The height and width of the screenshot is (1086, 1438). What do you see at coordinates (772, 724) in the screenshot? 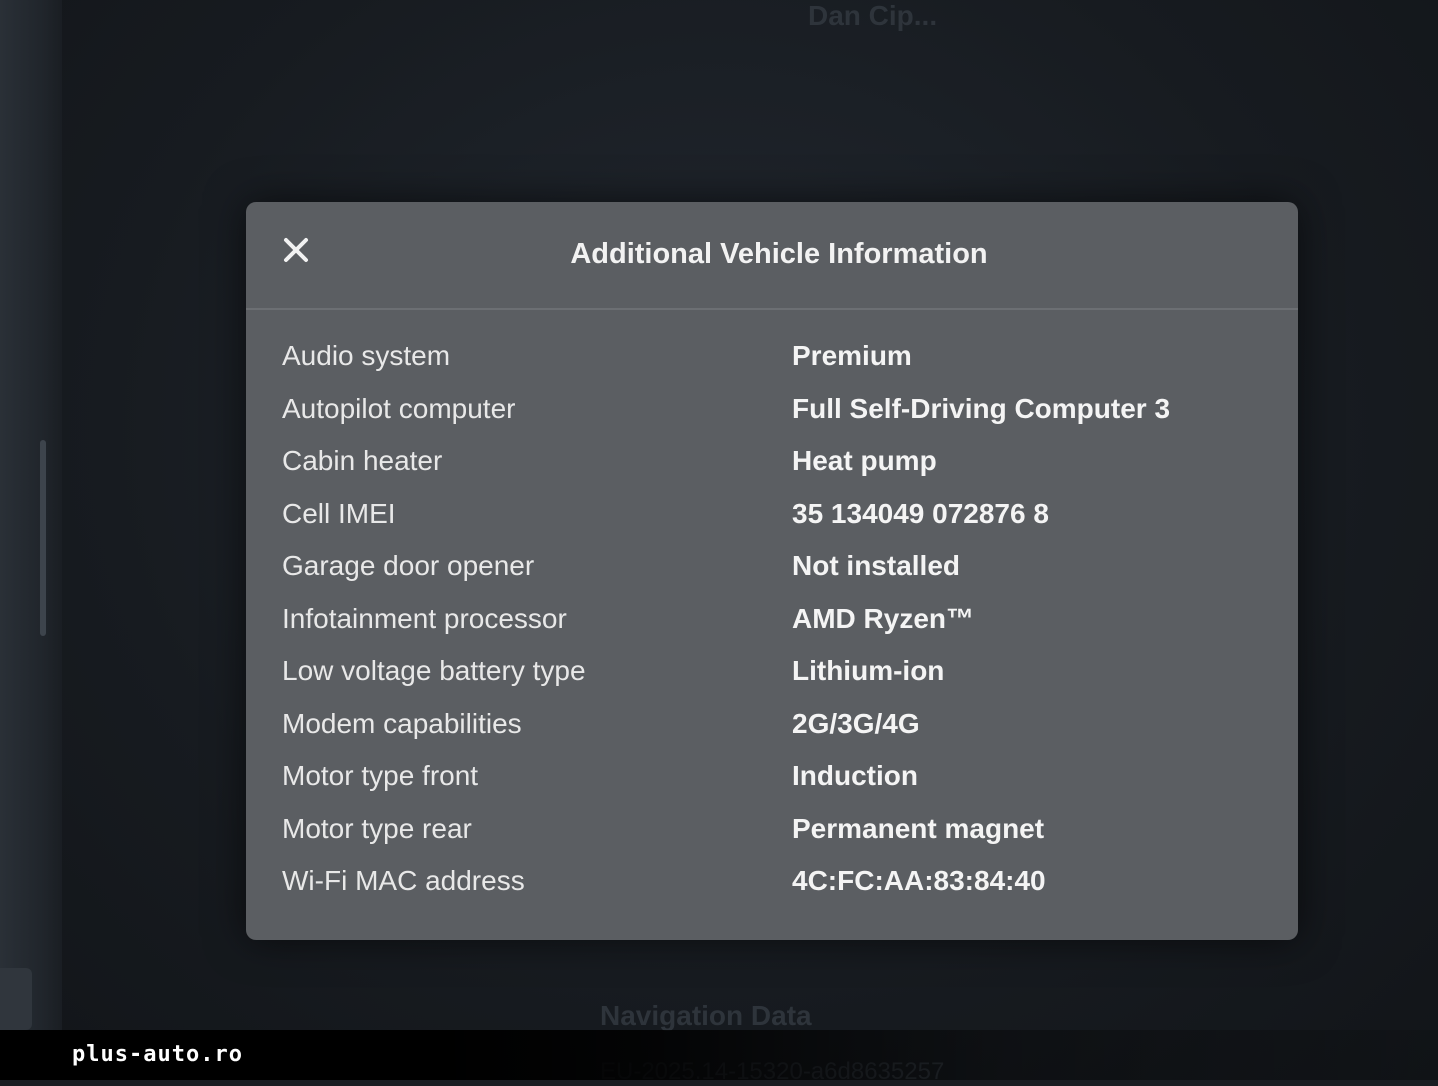
I see `info-row-modem-capabilities: Modem capabilities 2G/3G/4G` at bounding box center [772, 724].